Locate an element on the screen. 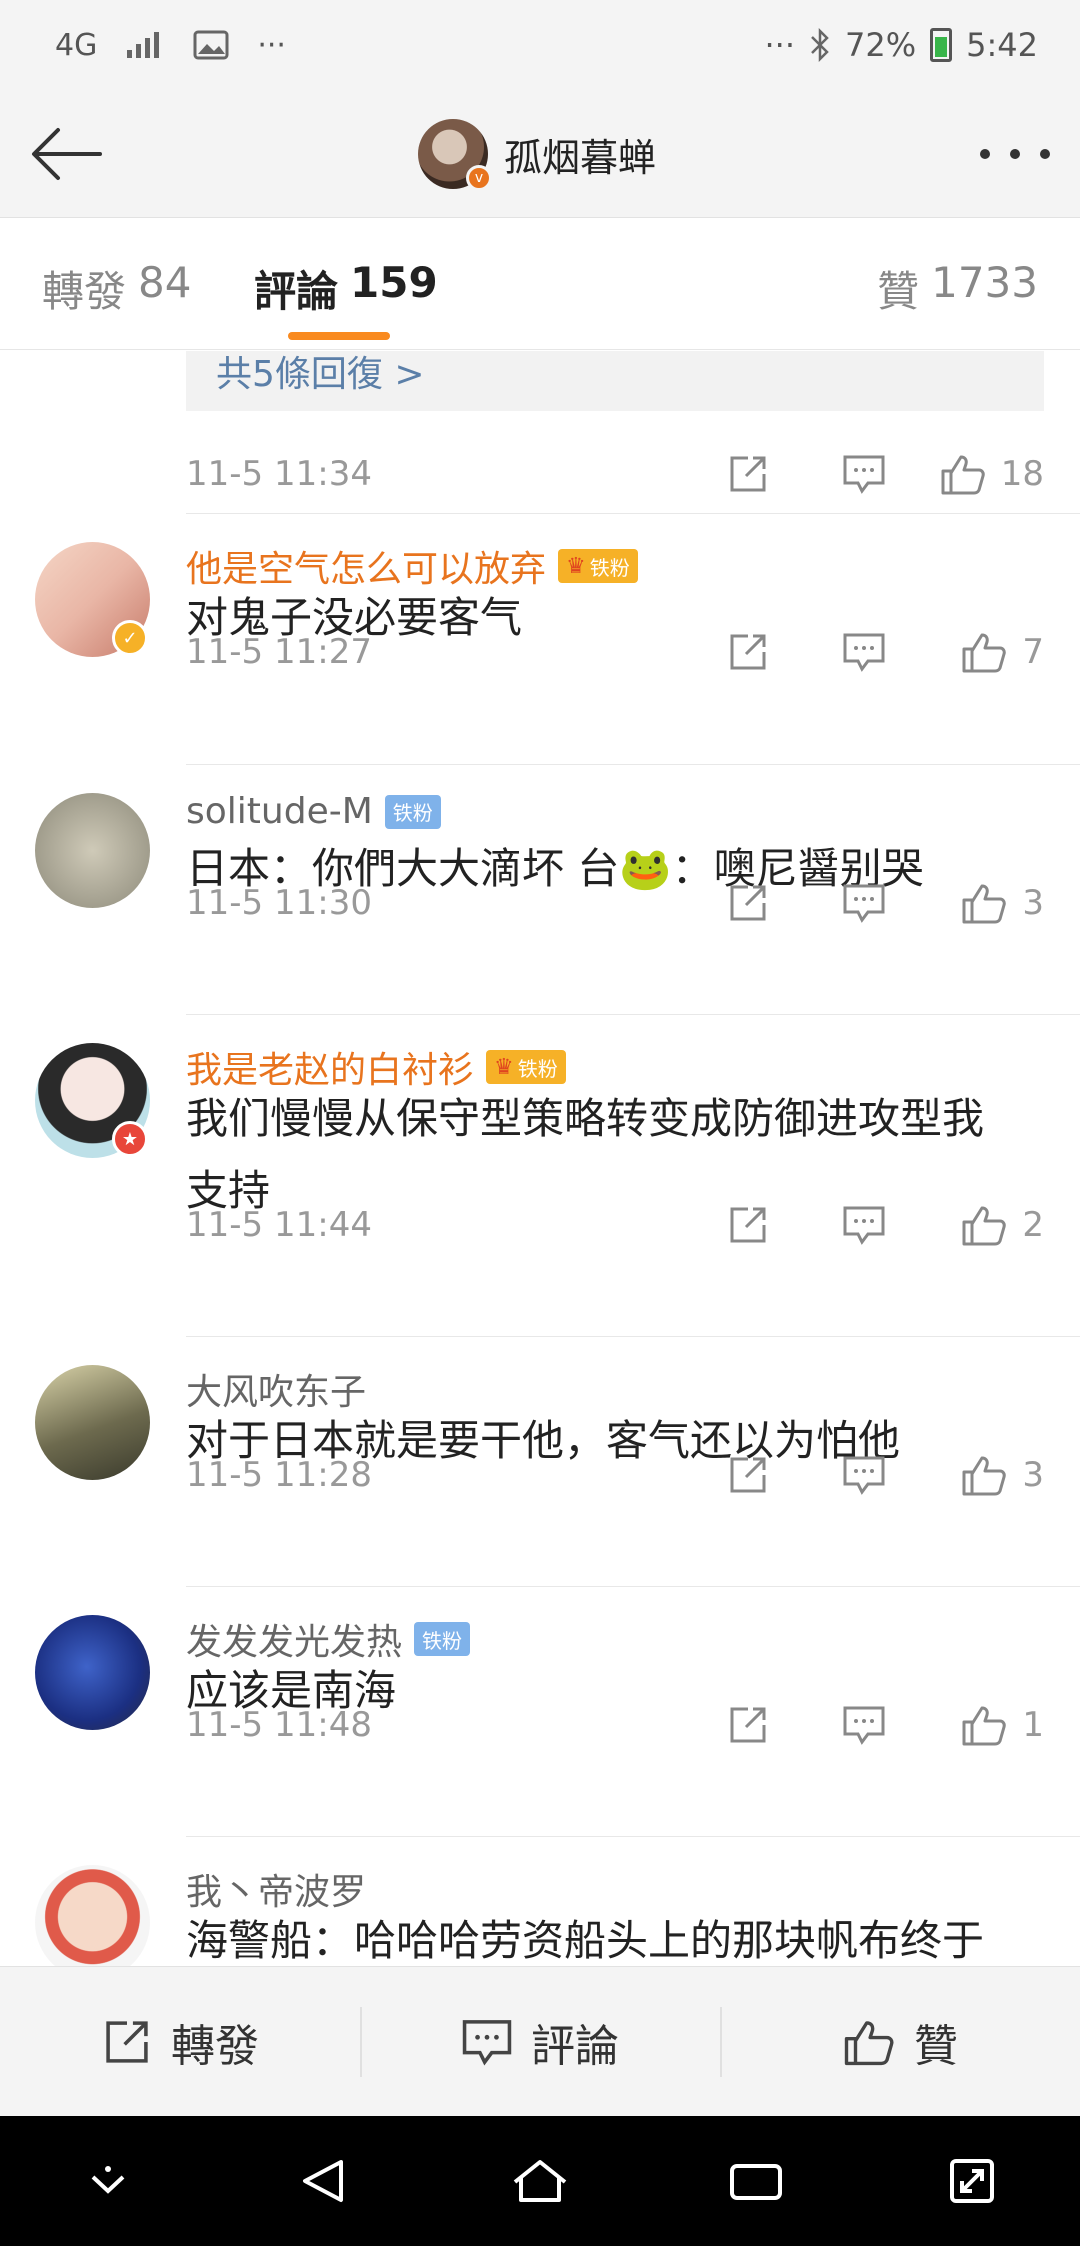 This screenshot has width=1080, height=2246. vip-badge-icon: ★ is located at coordinates (130, 1139).